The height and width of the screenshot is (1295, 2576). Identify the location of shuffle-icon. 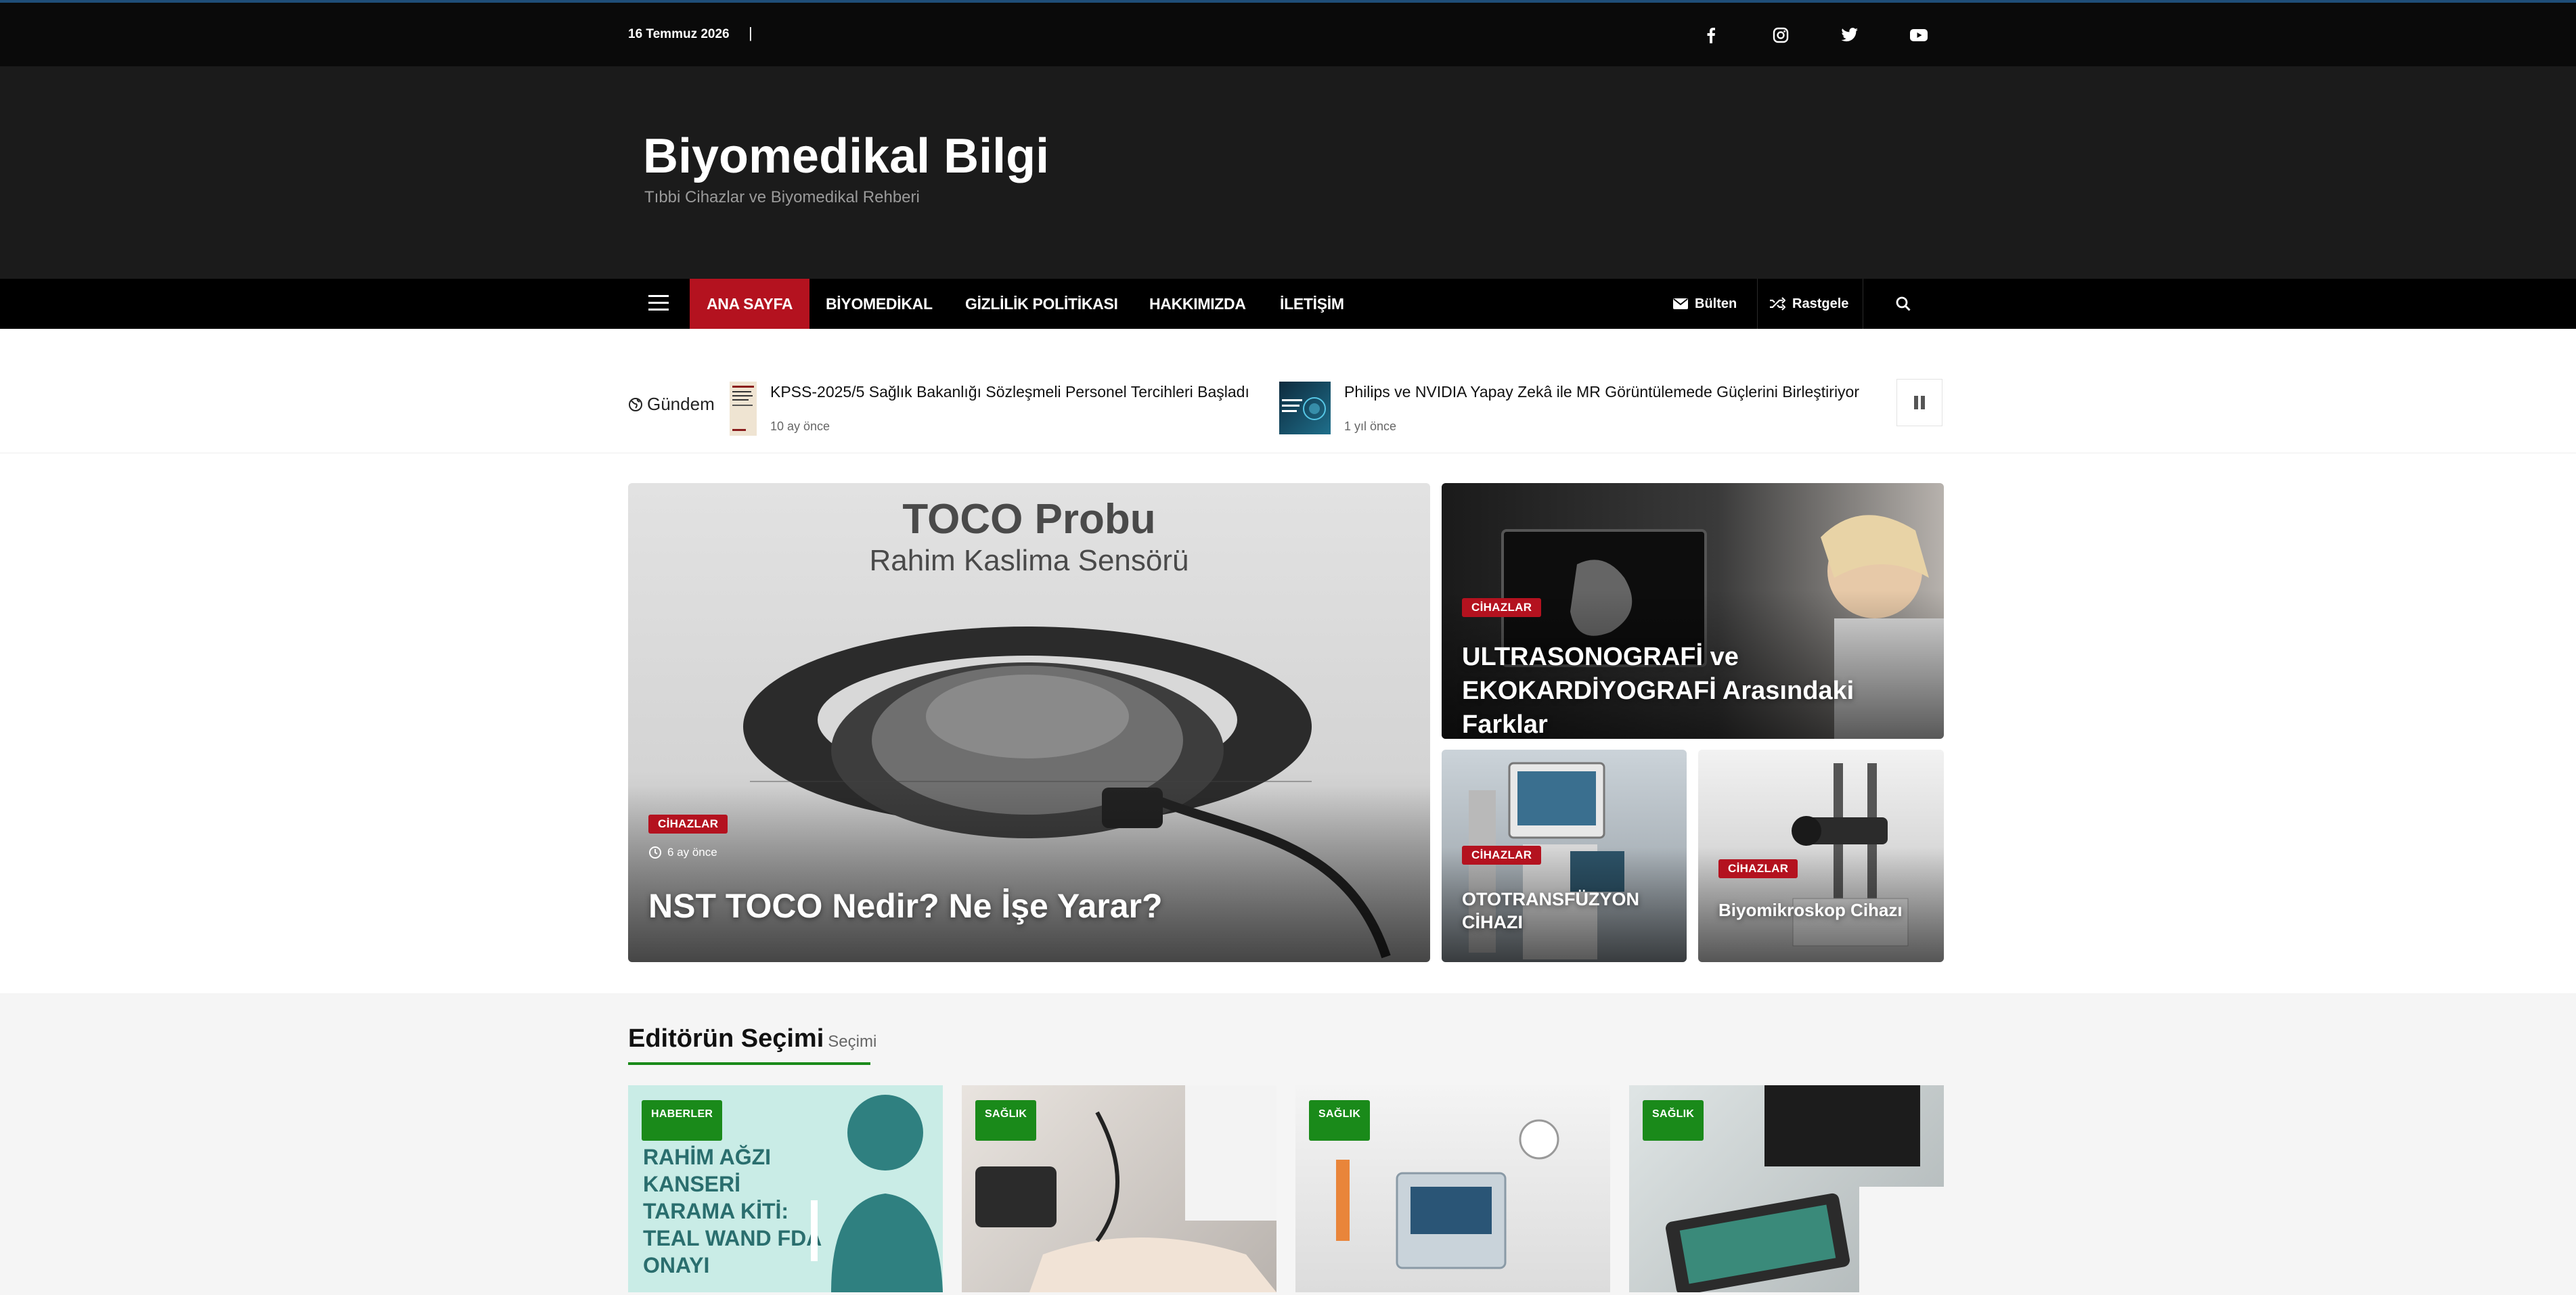
(1777, 304).